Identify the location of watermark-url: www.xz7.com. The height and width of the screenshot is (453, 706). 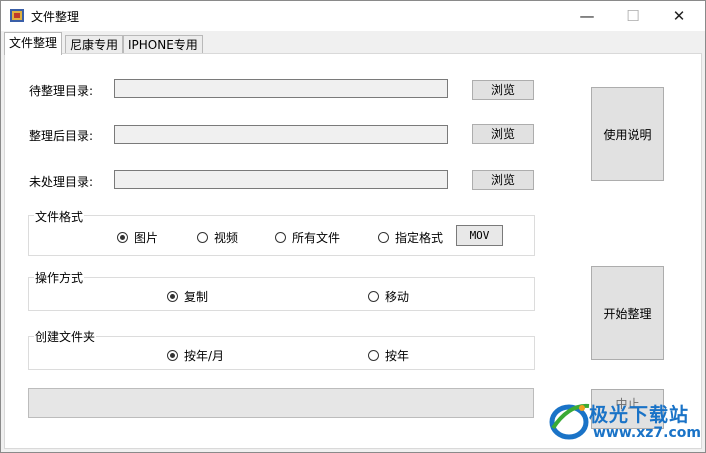
(647, 433).